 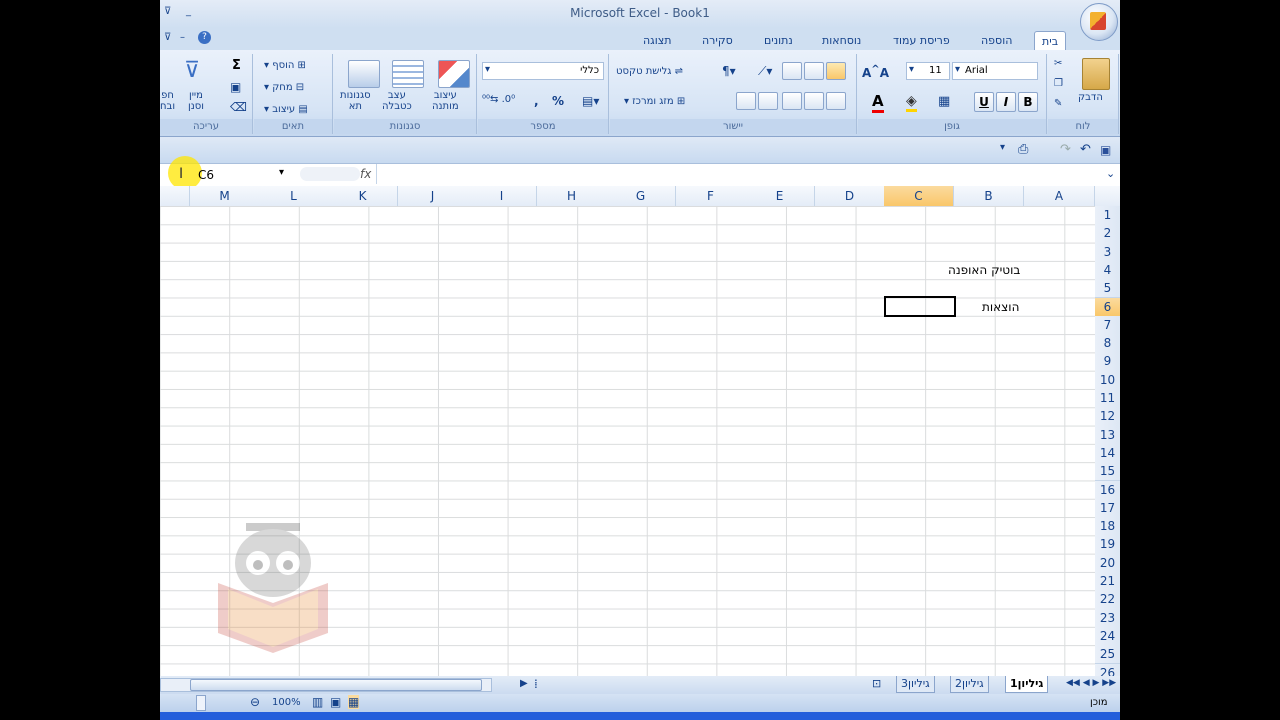 What do you see at coordinates (167, 37) in the screenshot?
I see `ribbon-restore-icon: ⊽` at bounding box center [167, 37].